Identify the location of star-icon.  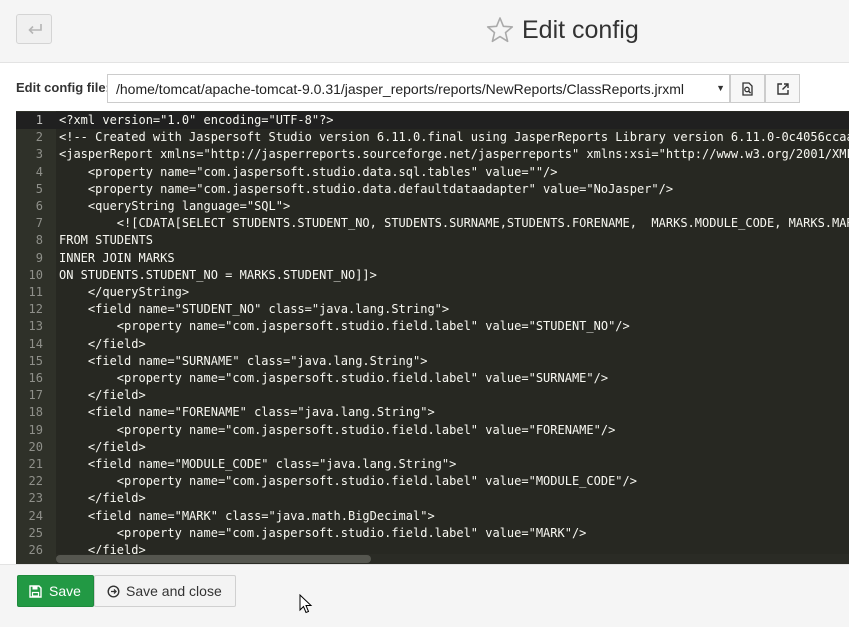
(500, 30).